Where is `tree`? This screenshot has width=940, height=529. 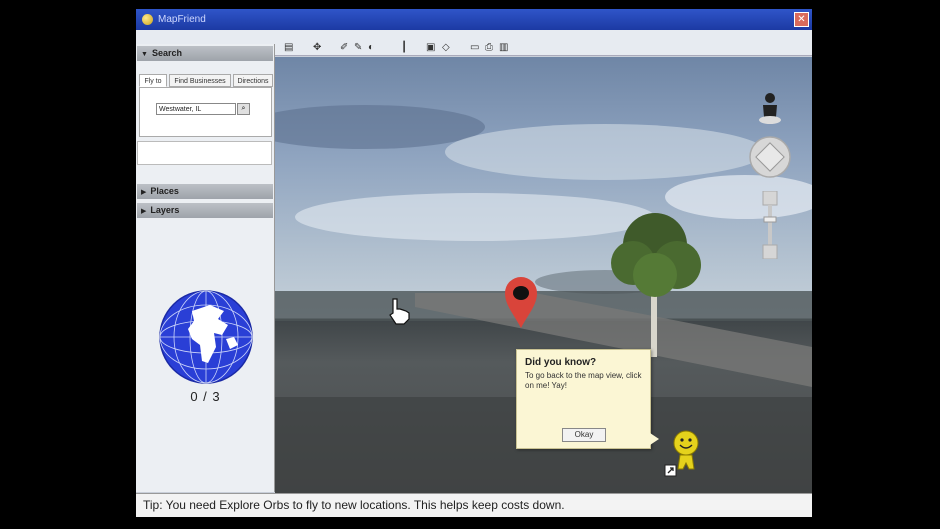
tree is located at coordinates (656, 285).